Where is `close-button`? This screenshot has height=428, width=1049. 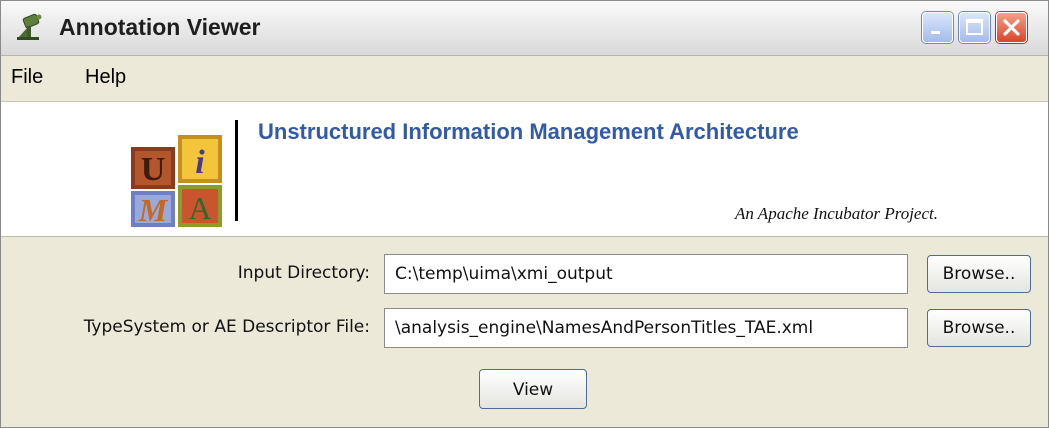
close-button is located at coordinates (1011, 27).